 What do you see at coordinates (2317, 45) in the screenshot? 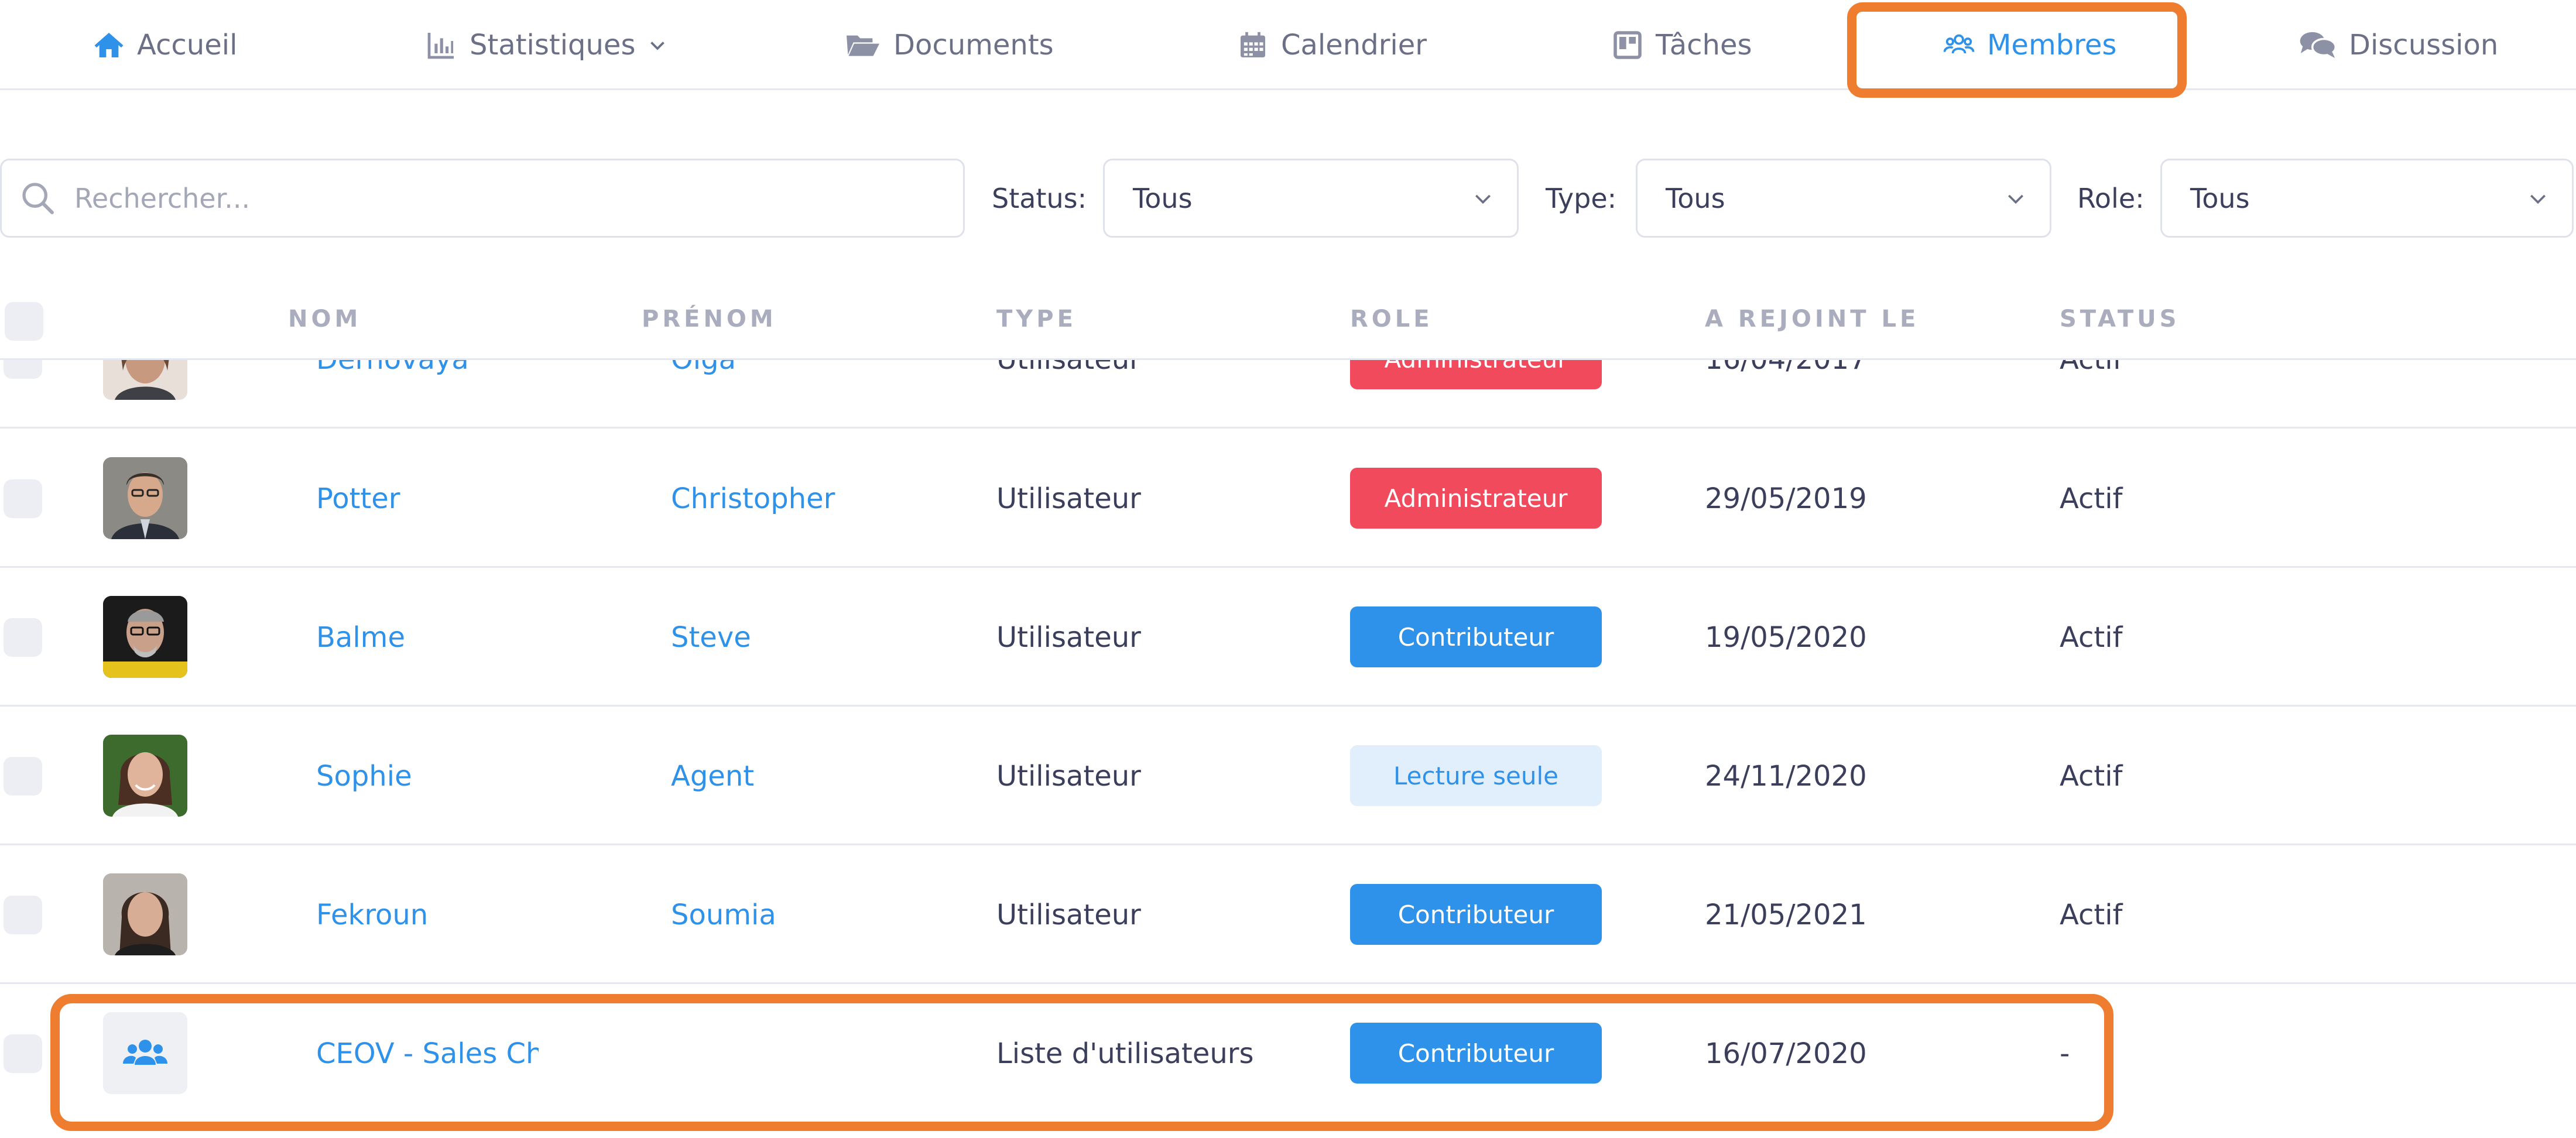
I see `comments-icon` at bounding box center [2317, 45].